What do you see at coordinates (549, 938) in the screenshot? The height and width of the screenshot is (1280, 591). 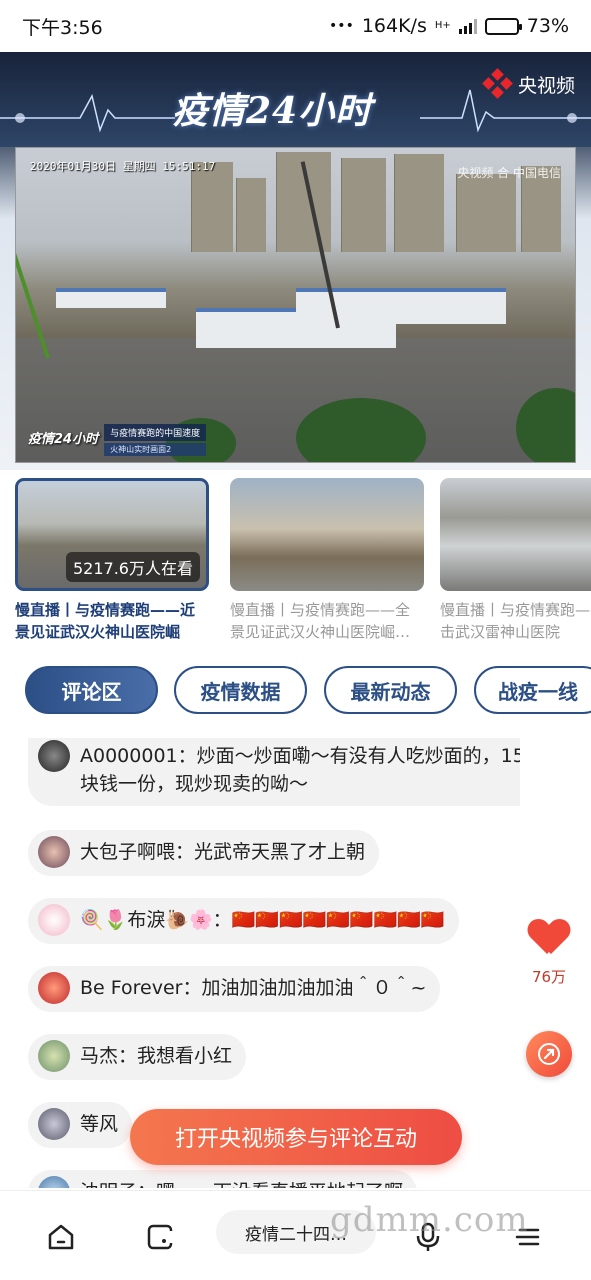 I see `heart-icon` at bounding box center [549, 938].